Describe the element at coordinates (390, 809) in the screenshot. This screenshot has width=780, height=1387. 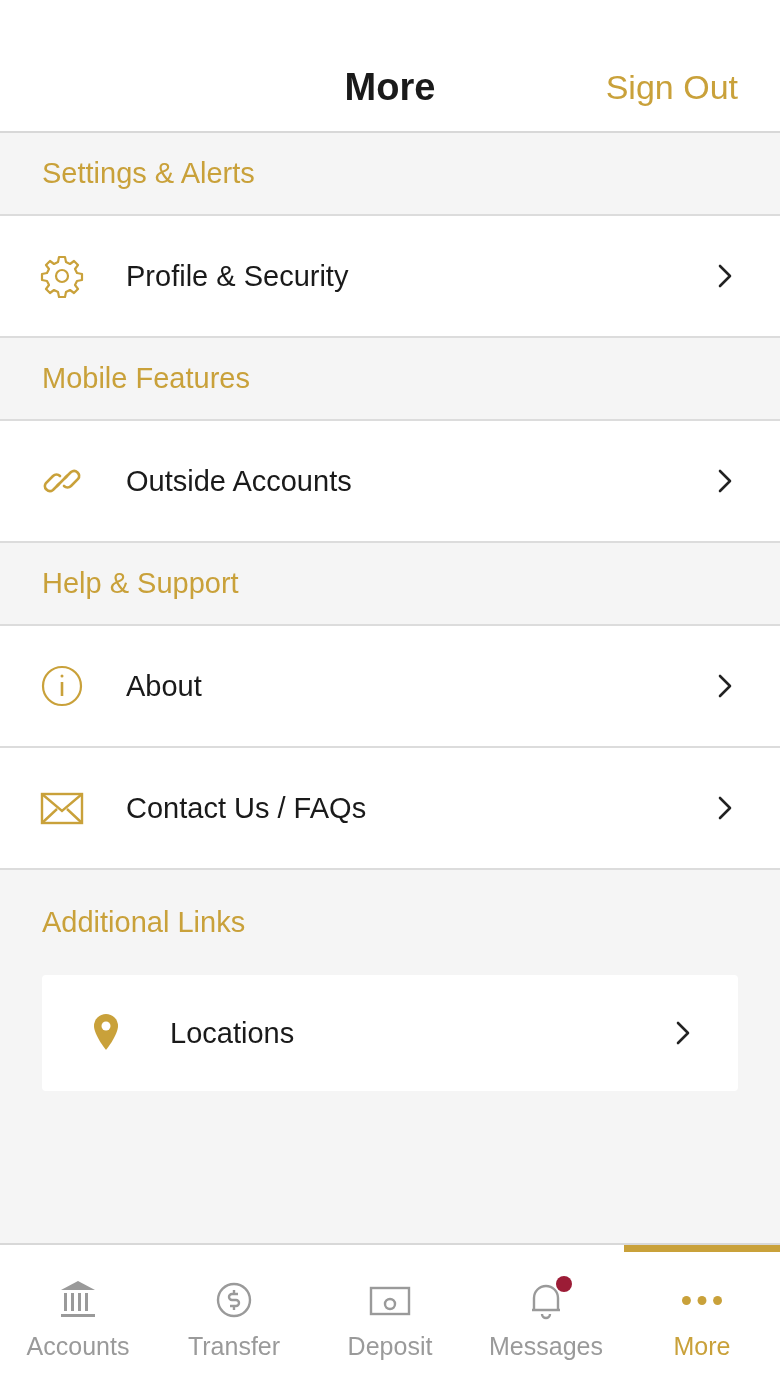
I see `menu-row: Contact Us / FAQs` at that location.